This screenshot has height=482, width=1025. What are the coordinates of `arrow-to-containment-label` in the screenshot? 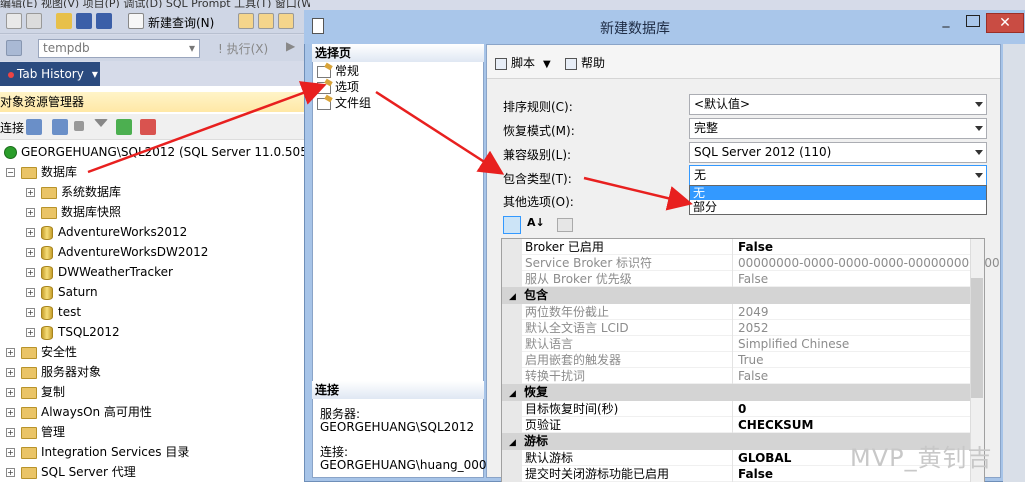 It's located at (440, 132).